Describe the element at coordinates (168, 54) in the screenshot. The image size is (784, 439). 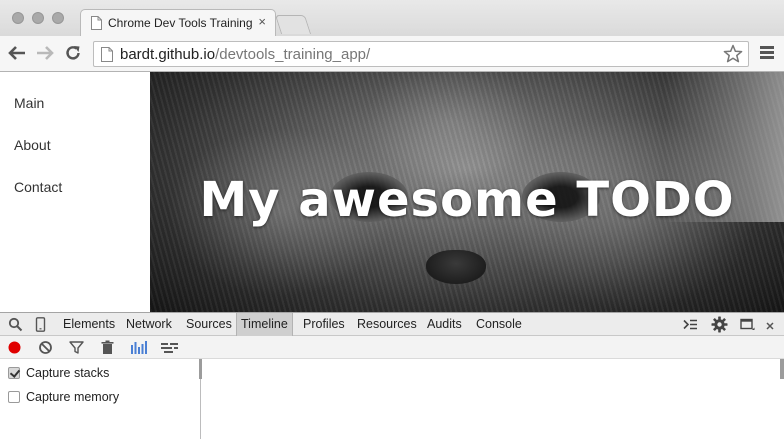
I see `url-host: bardt.github.io` at that location.